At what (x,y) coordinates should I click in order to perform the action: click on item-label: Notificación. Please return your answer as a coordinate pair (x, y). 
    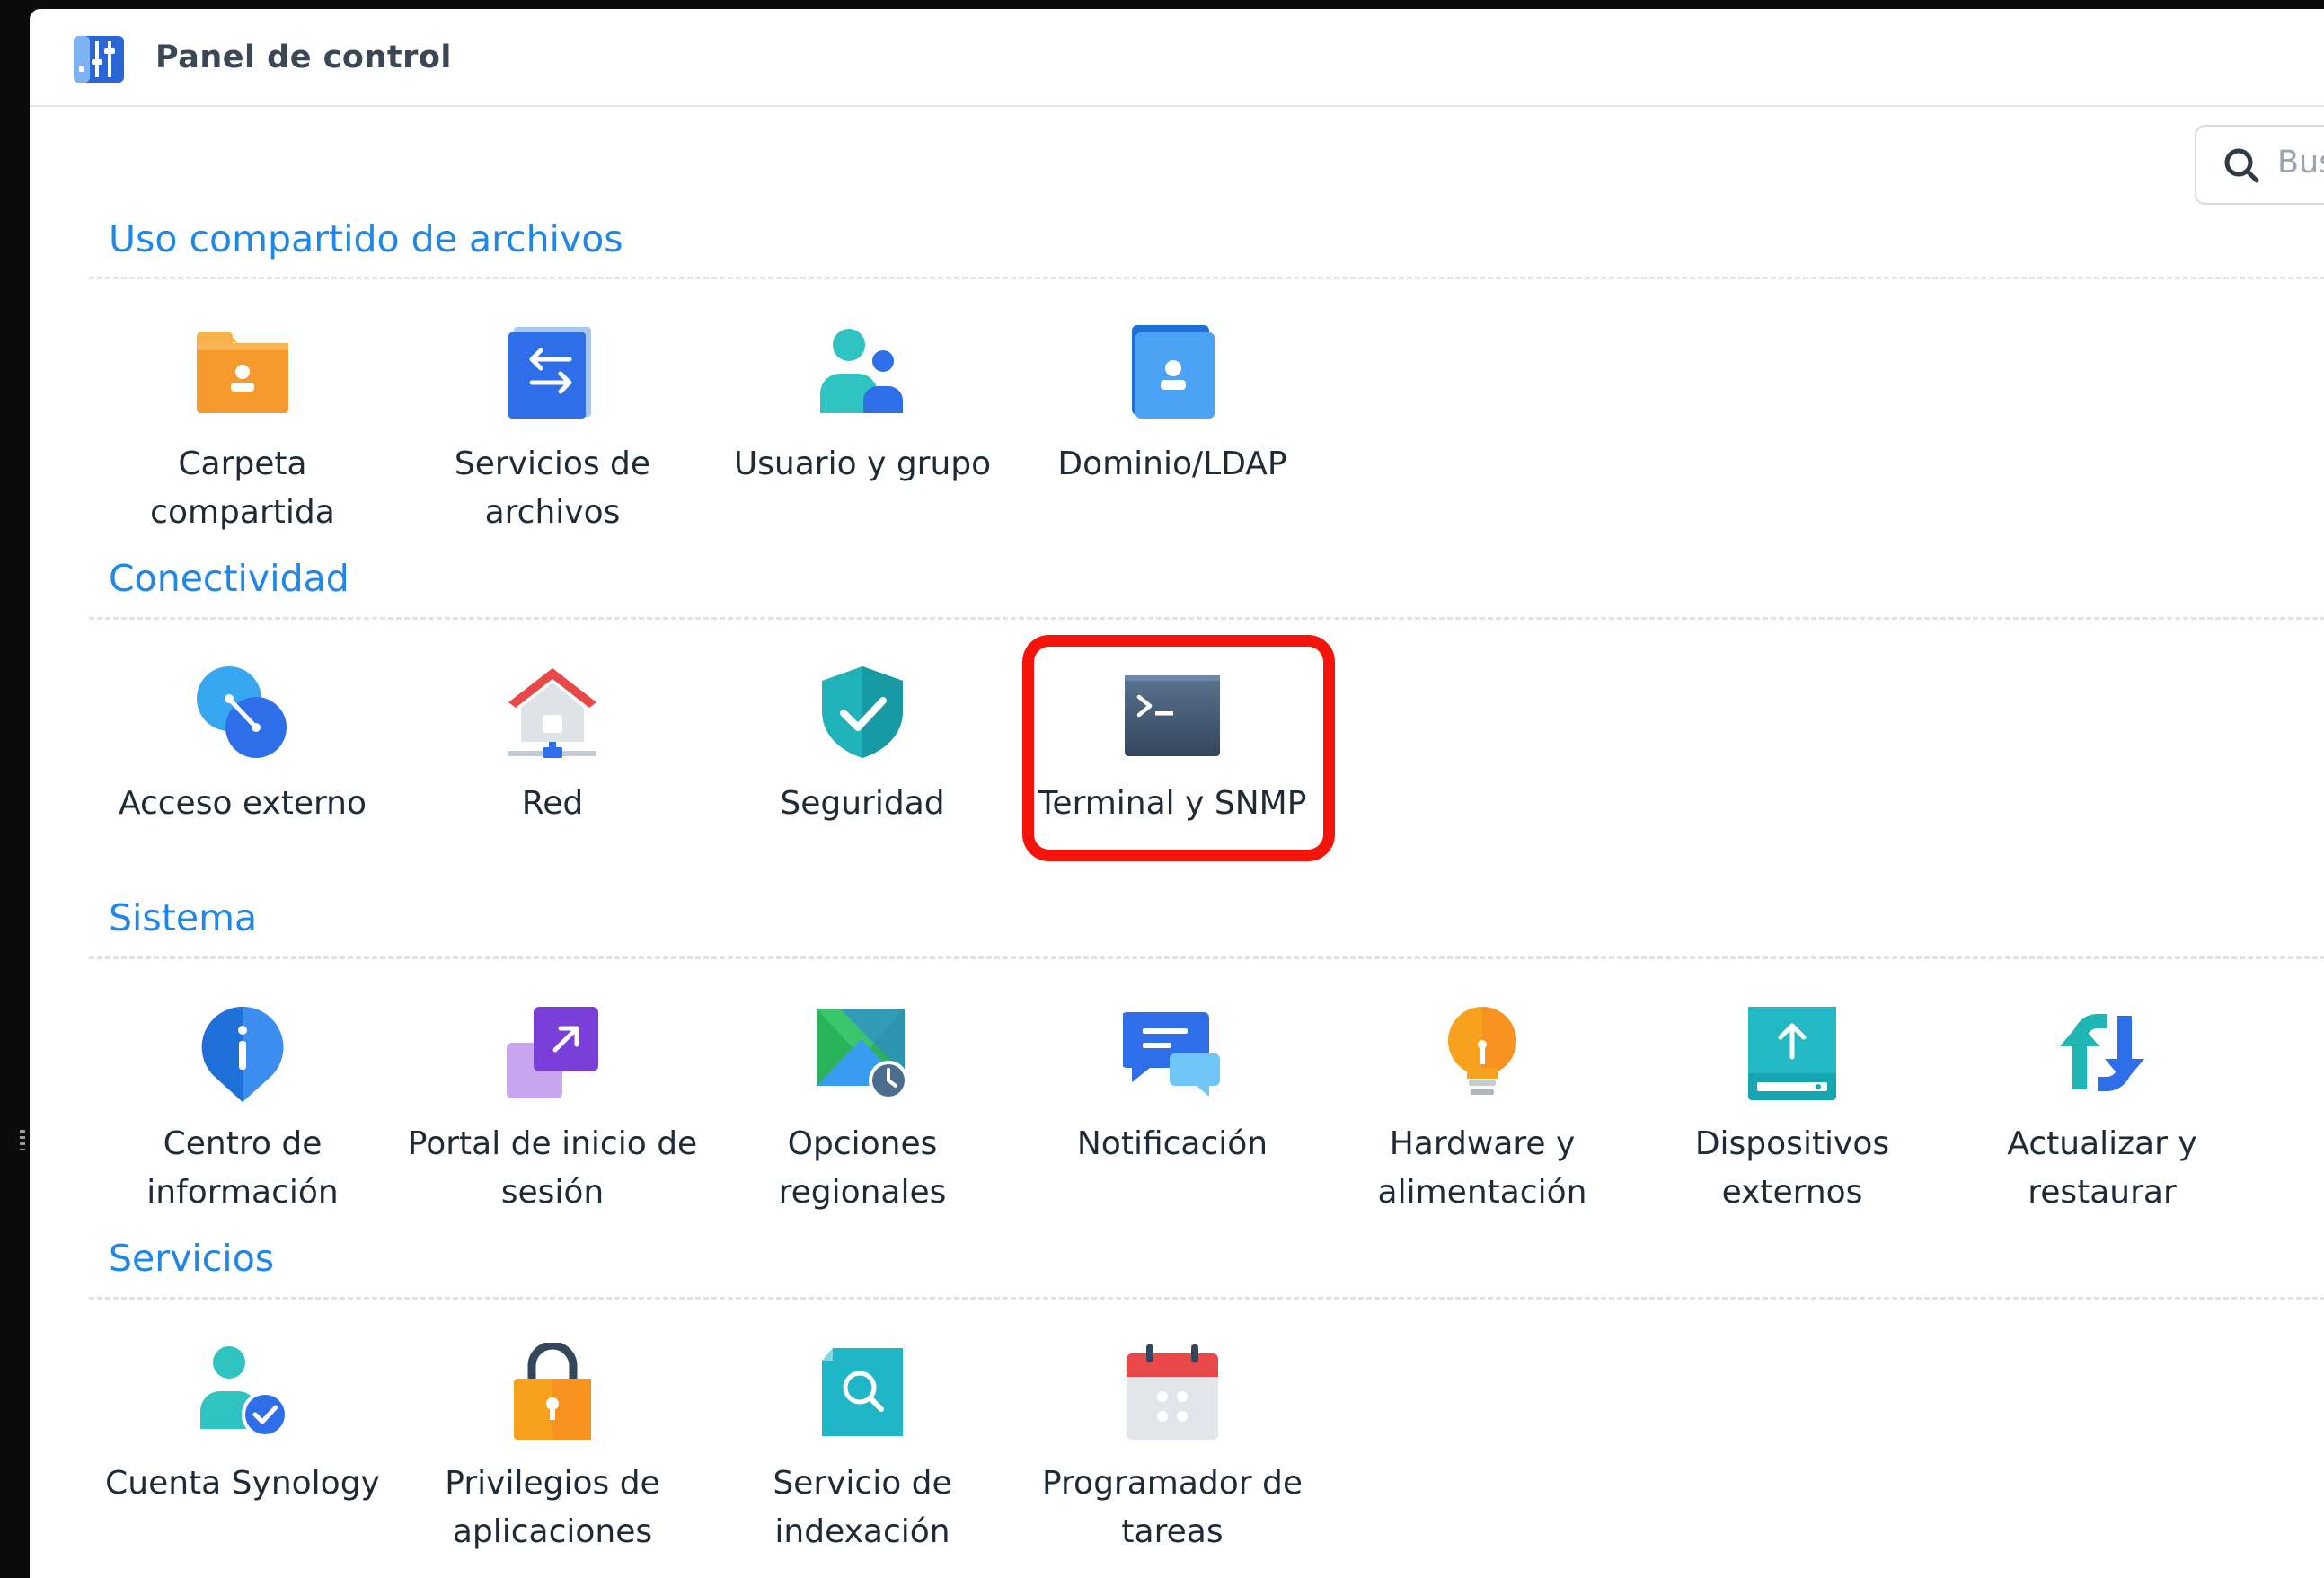
    Looking at the image, I should click on (1172, 1144).